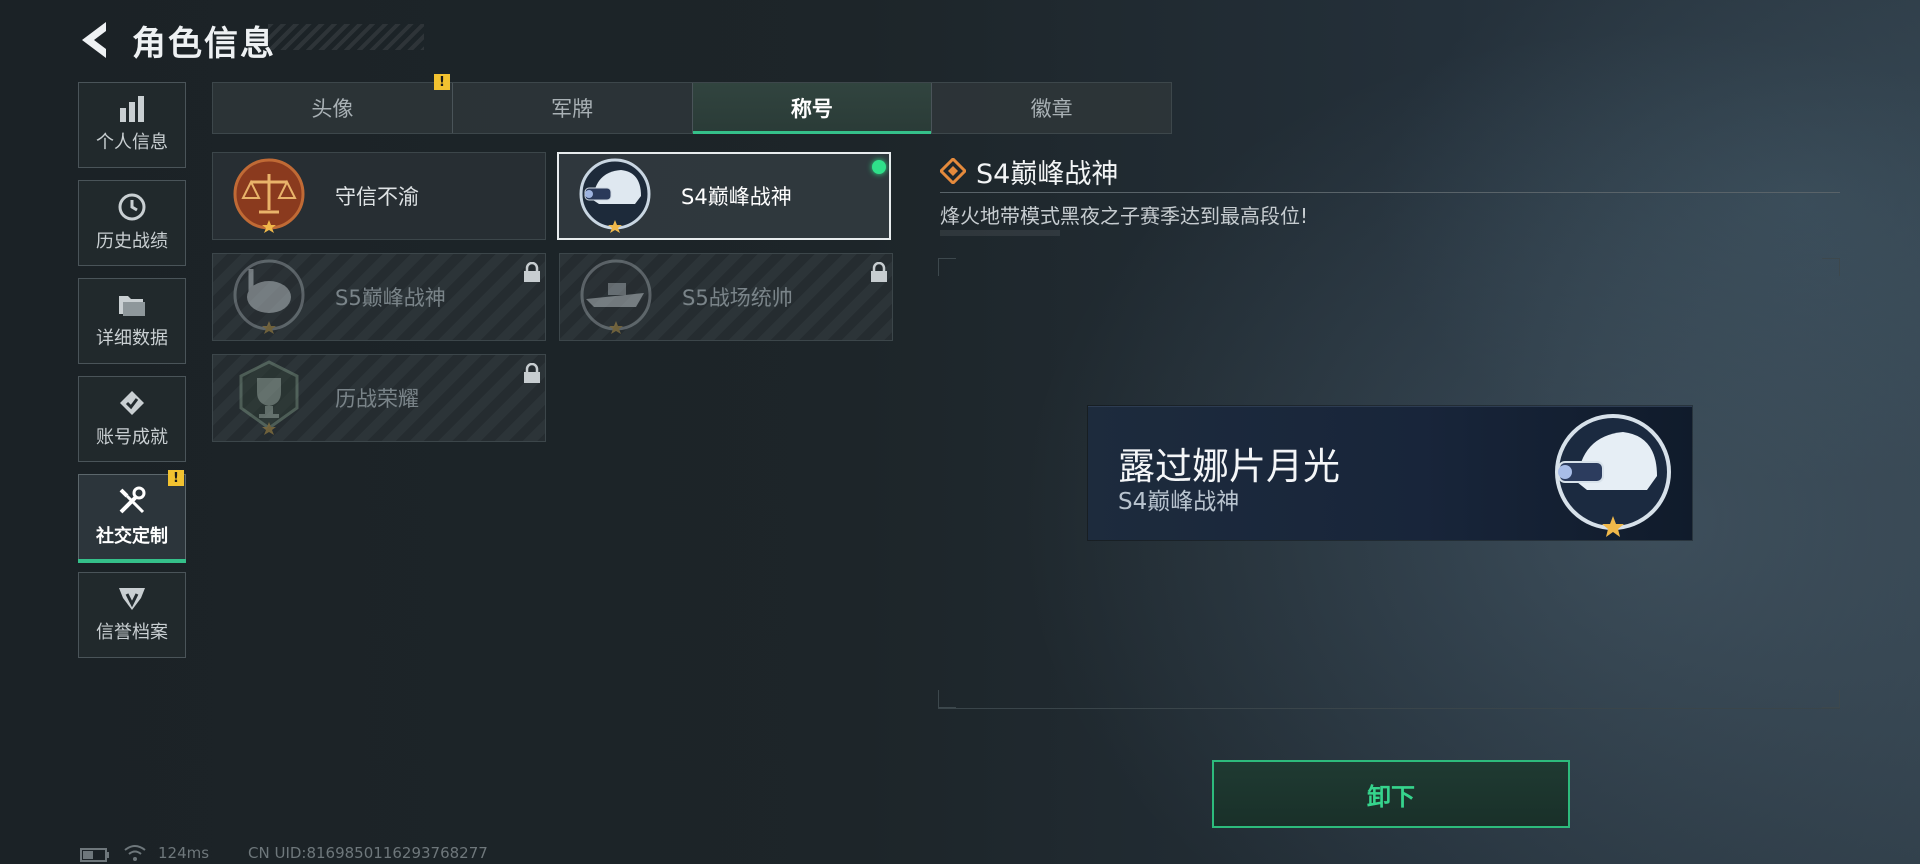  Describe the element at coordinates (333, 108) in the screenshot. I see `tab-avatar: 头像` at that location.